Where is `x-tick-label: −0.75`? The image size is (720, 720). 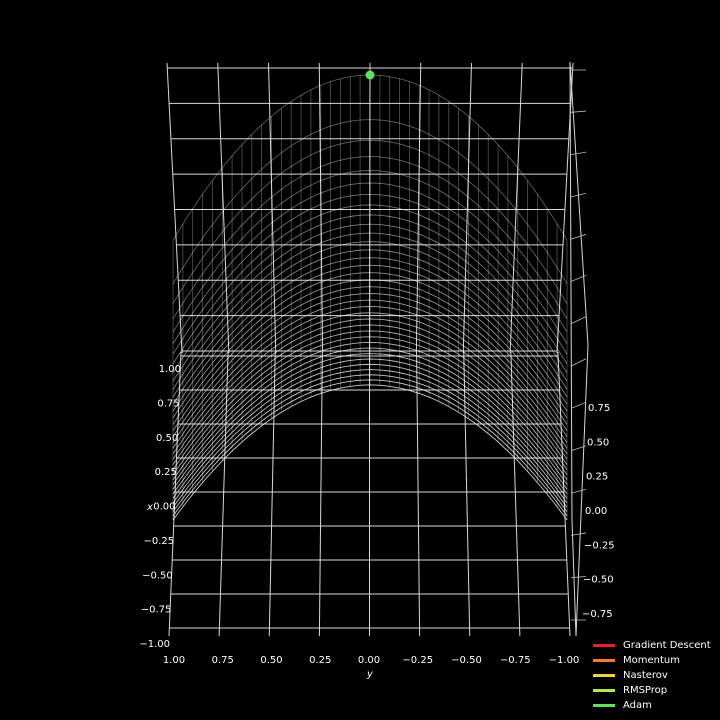 x-tick-label: −0.75 is located at coordinates (156, 610).